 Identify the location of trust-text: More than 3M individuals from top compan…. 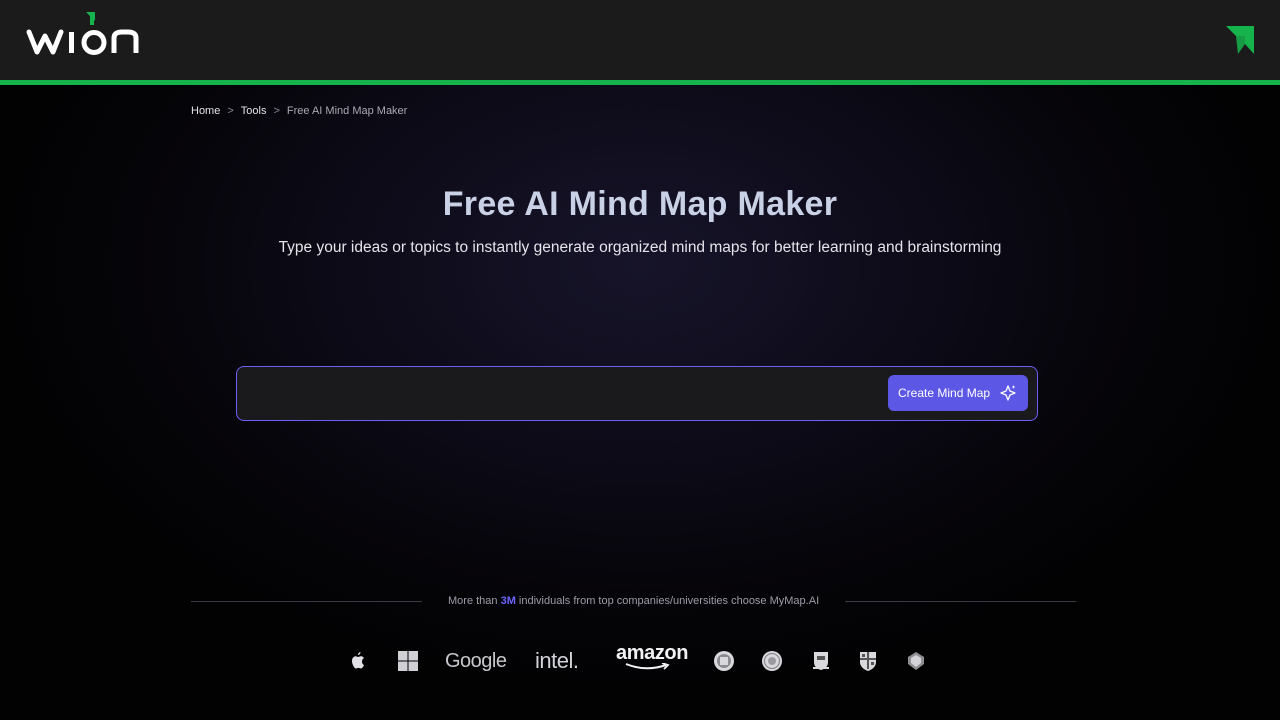
(633, 601).